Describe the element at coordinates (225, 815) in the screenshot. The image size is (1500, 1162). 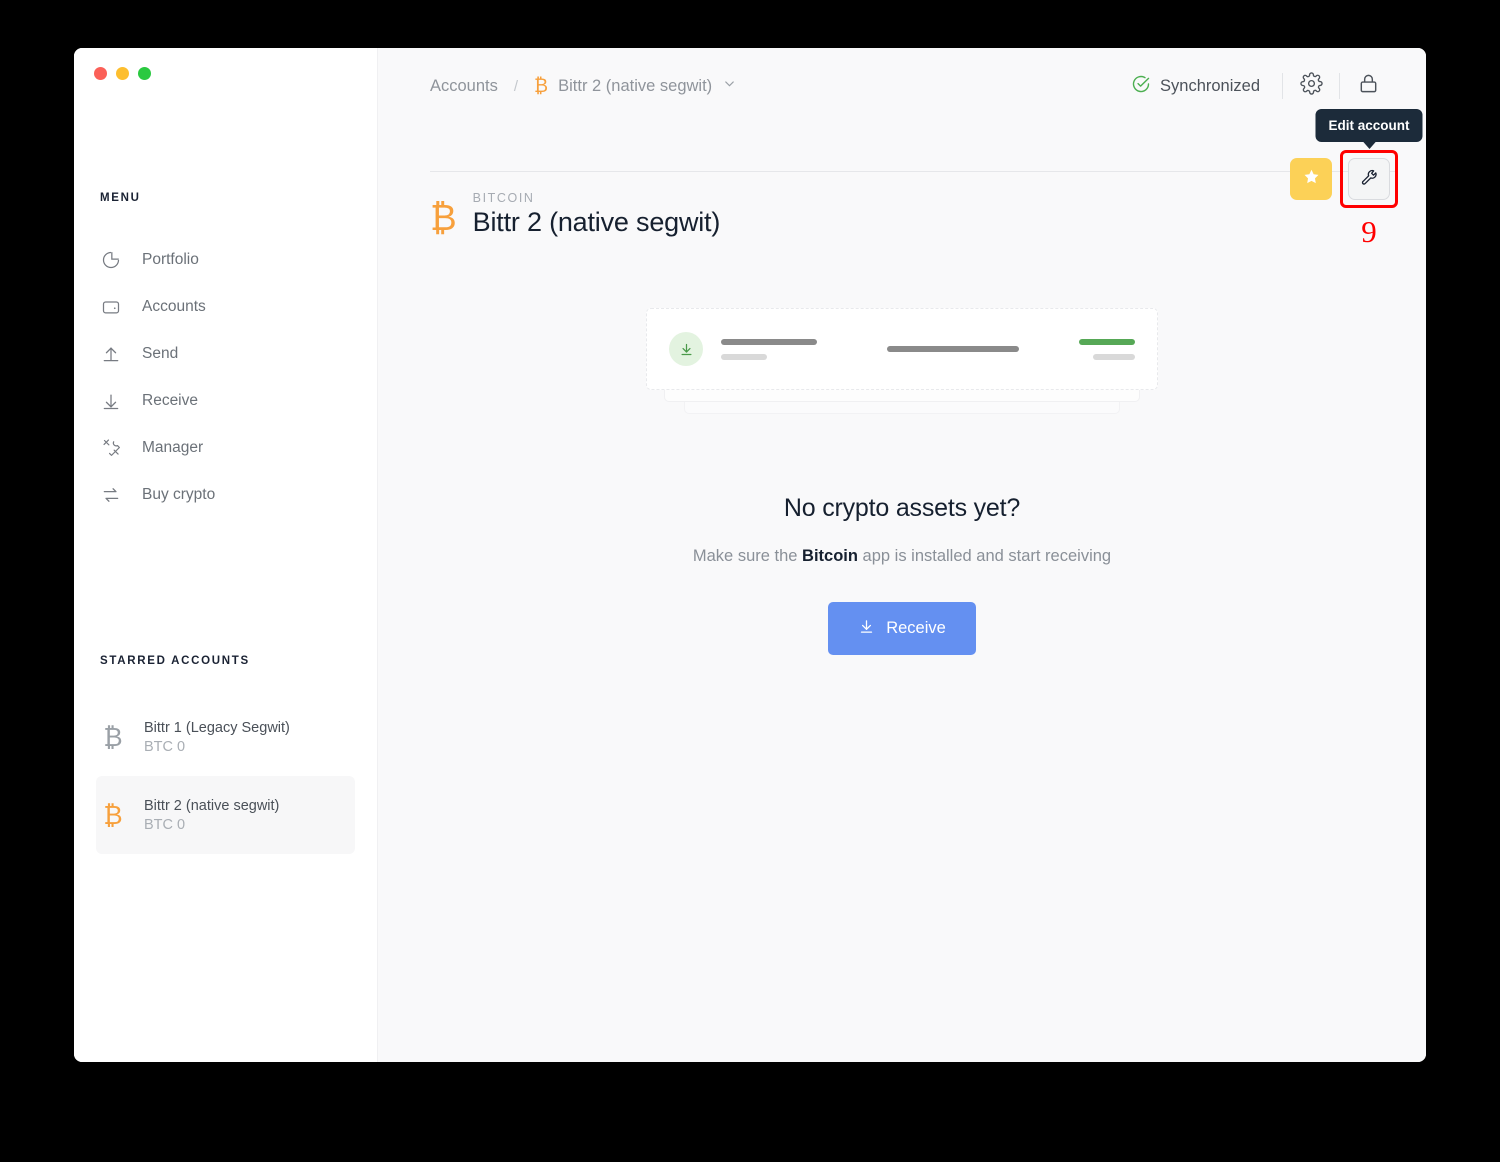
I see `account-item-bittr-2: ₿ Bittr 2 (native segwit) BTC 0` at that location.